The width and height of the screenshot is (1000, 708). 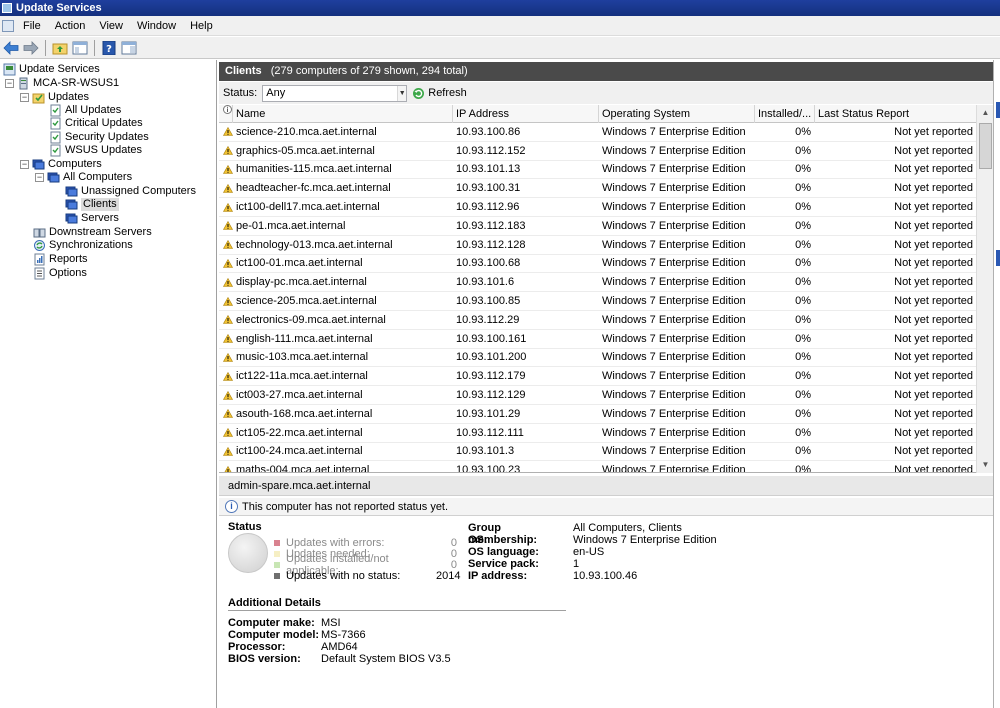 I want to click on edge-accent, so click(x=998, y=258).